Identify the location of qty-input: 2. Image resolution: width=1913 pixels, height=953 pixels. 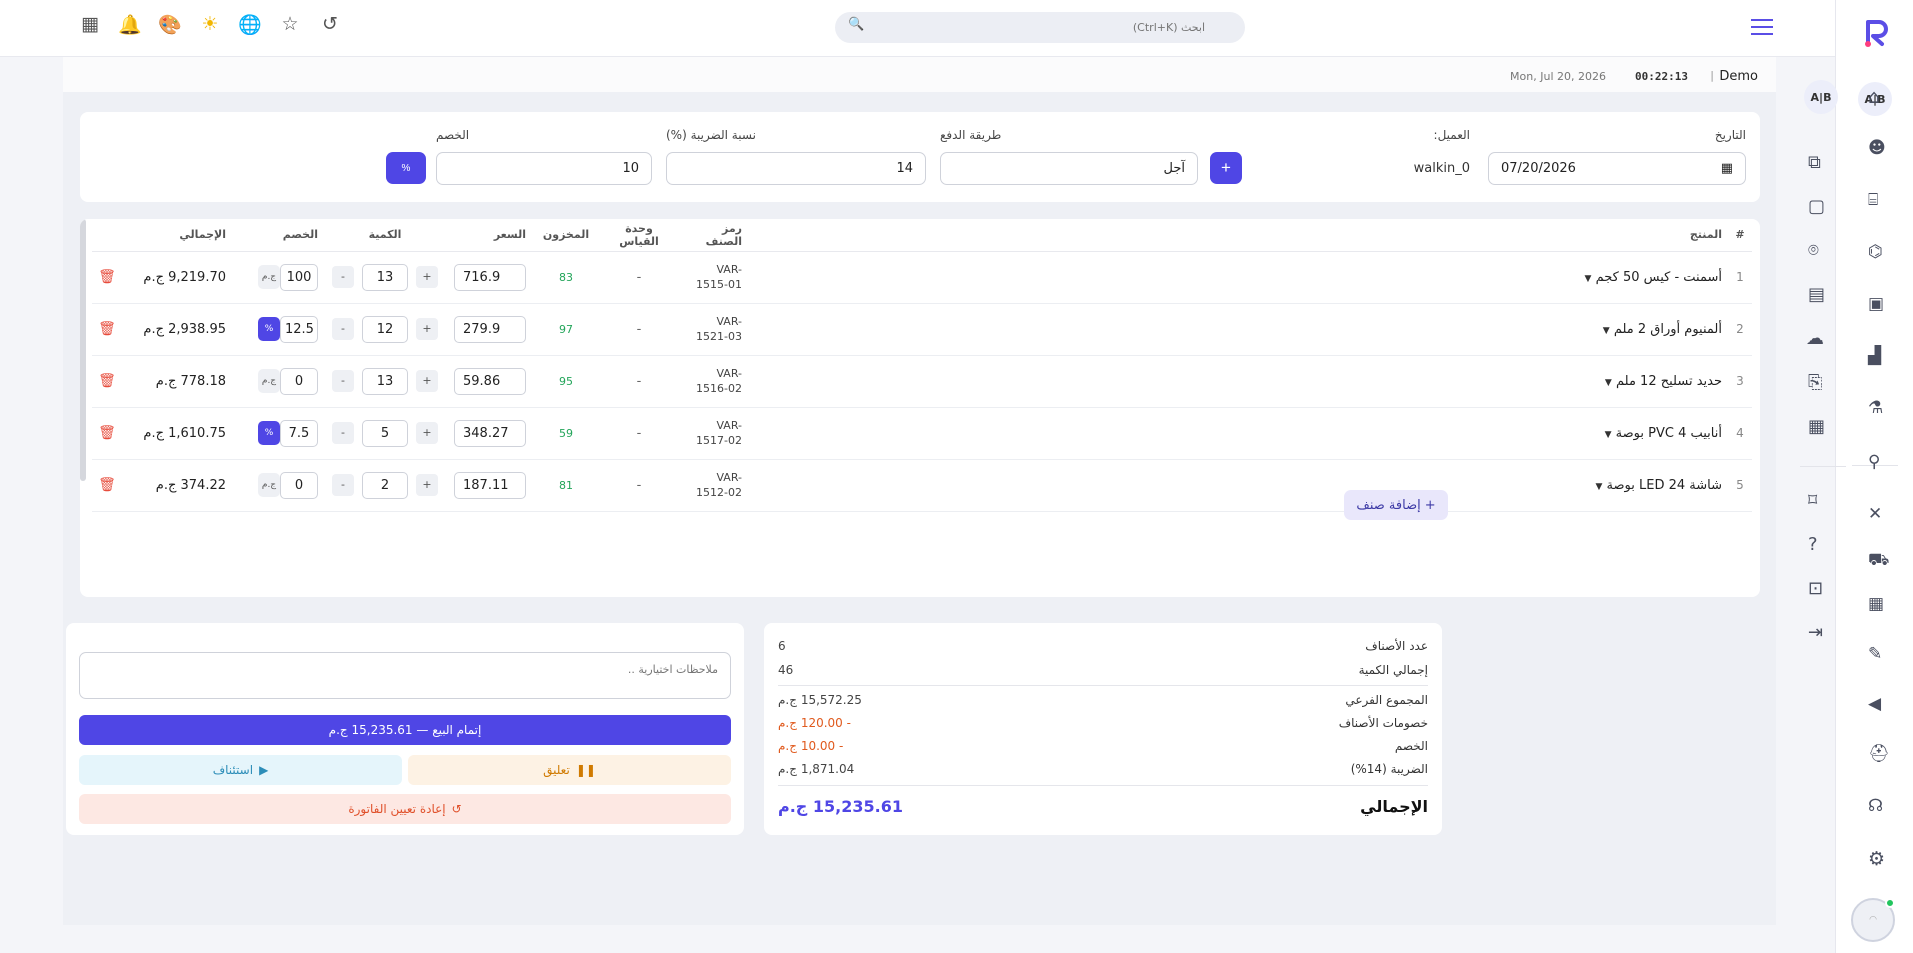
(385, 485).